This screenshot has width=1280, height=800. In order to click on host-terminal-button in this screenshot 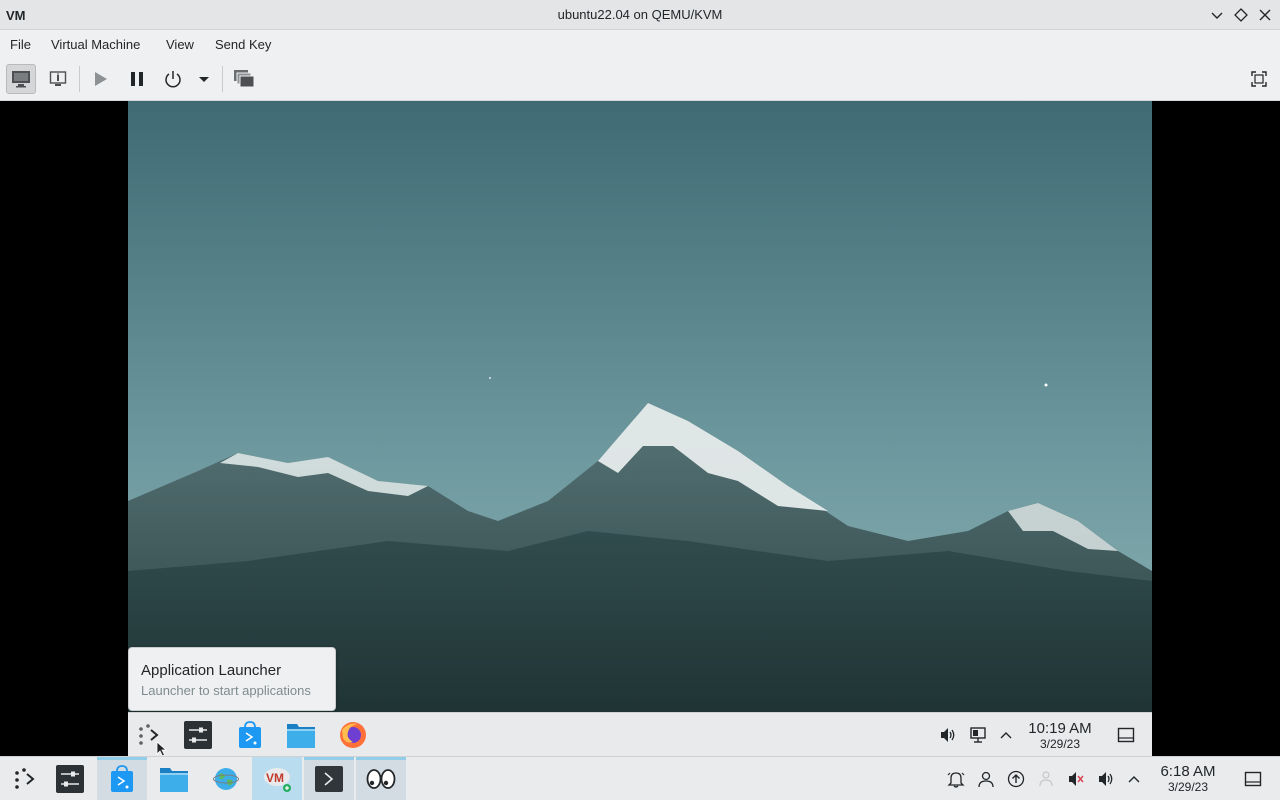, I will do `click(329, 778)`.